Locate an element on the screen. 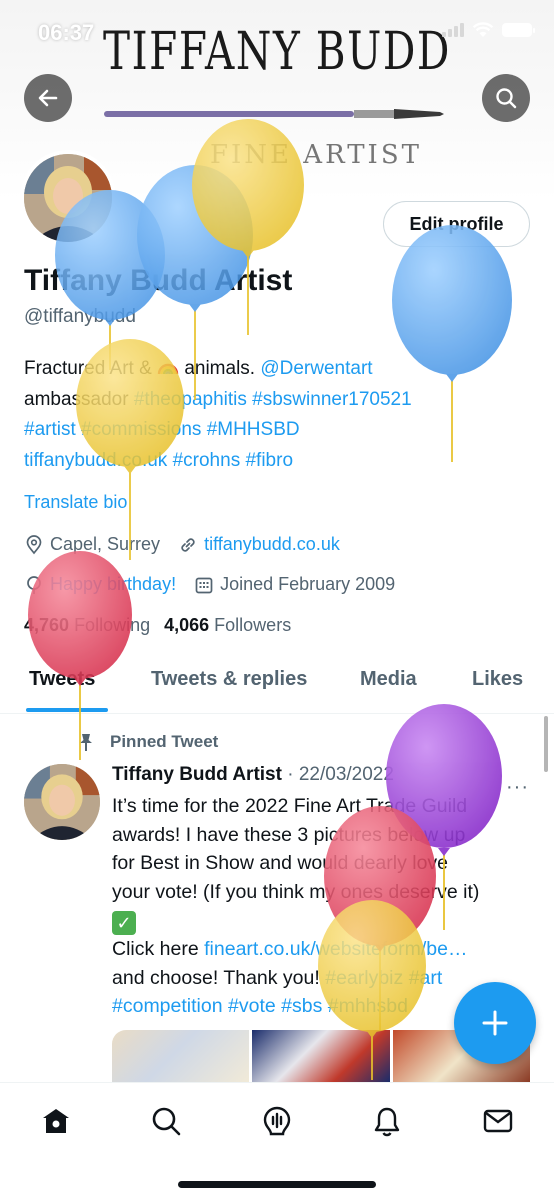 The image size is (554, 1200). bio-hashtag-link: #theopaphitis is located at coordinates (190, 399).